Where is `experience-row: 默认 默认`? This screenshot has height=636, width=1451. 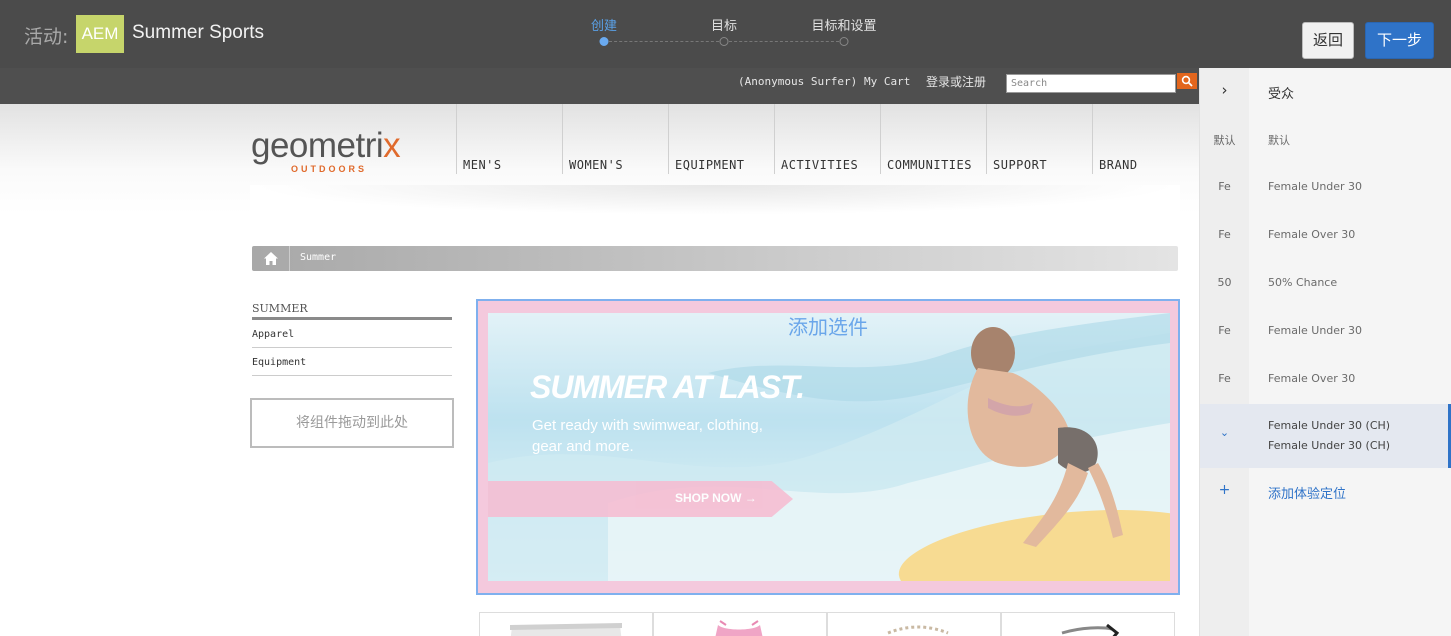 experience-row: 默认 默认 is located at coordinates (1325, 140).